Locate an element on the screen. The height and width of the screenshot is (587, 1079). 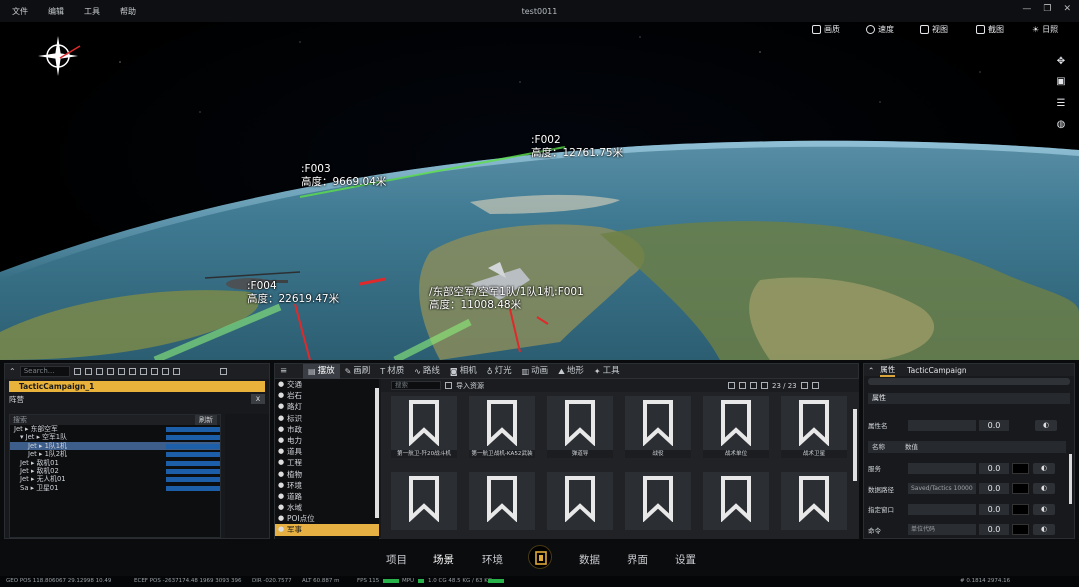
resource-tile: 战术单位 is located at coordinates (736, 427).